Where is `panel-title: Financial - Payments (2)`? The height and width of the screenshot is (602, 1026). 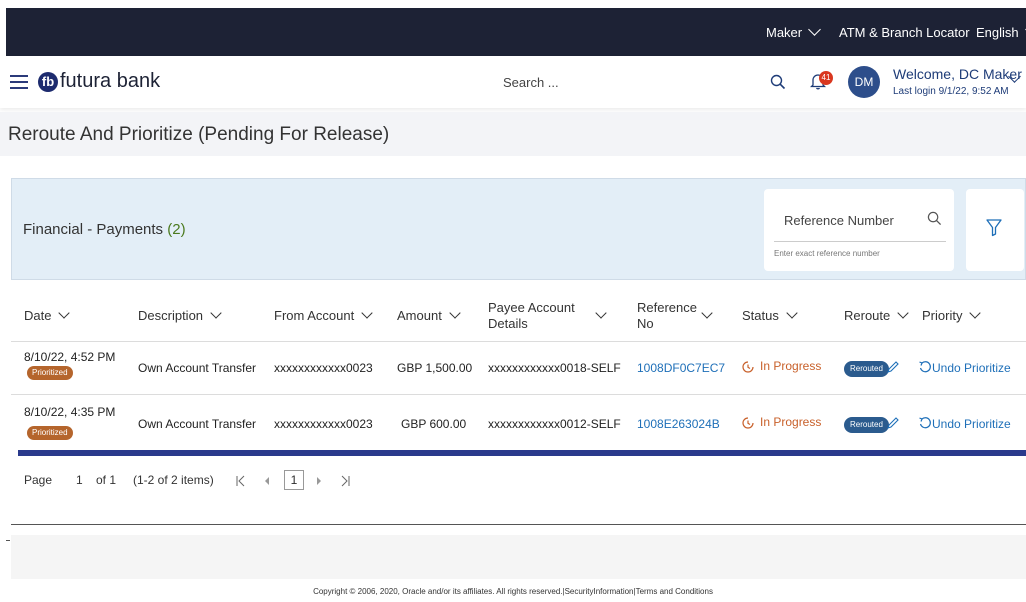 panel-title: Financial - Payments (2) is located at coordinates (104, 229).